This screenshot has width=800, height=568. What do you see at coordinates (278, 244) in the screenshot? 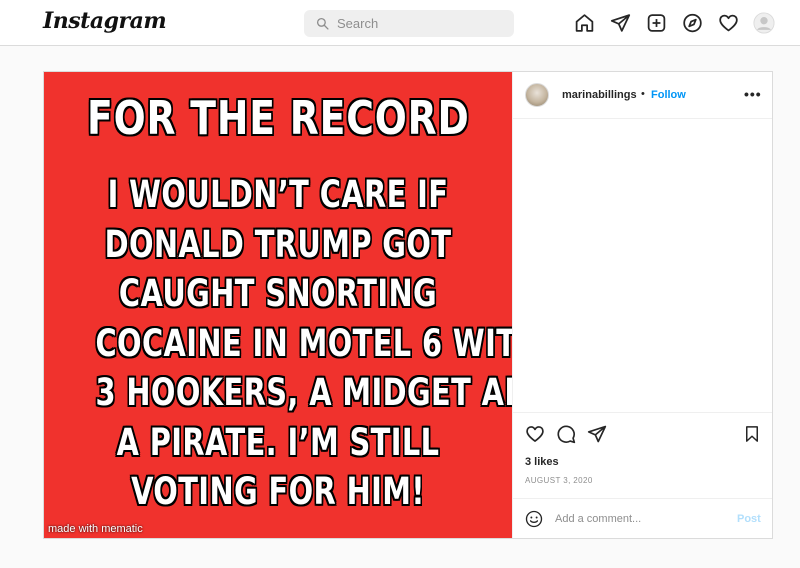
I see `meme-line: DONALD TRUMP GOT` at bounding box center [278, 244].